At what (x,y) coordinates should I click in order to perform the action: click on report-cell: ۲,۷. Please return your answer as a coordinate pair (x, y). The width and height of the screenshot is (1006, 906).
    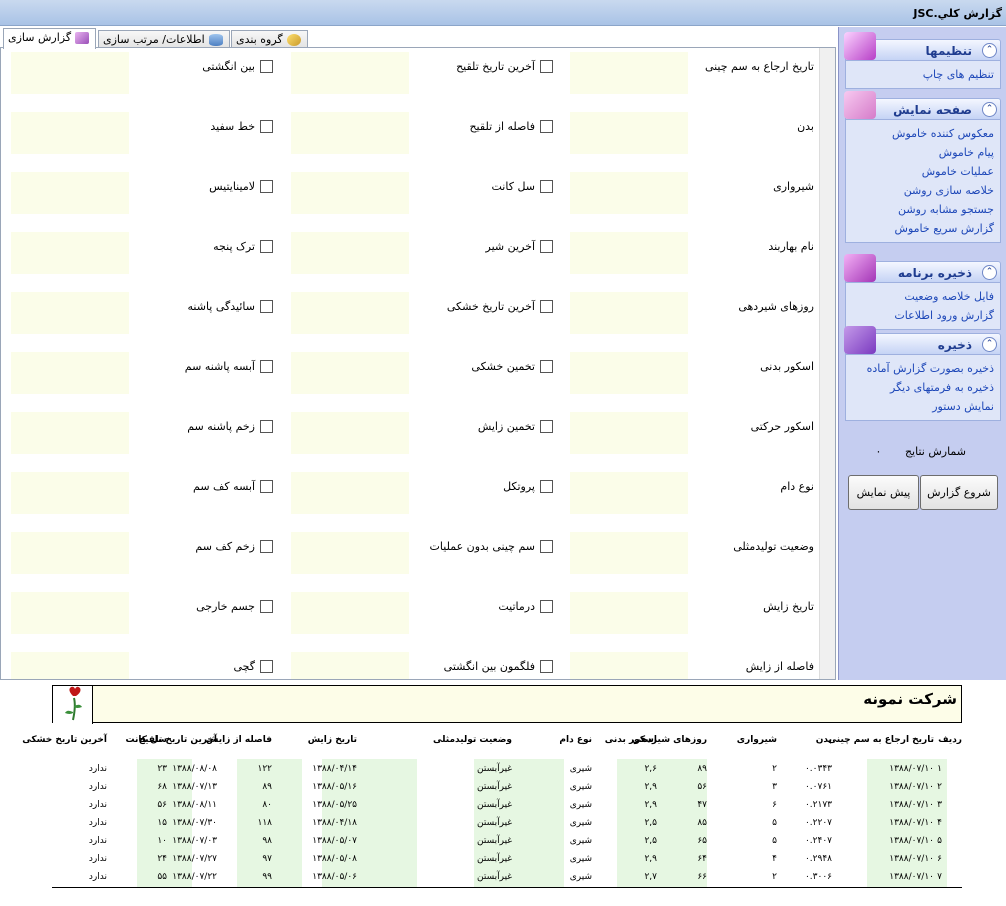
    Looking at the image, I should click on (650, 877).